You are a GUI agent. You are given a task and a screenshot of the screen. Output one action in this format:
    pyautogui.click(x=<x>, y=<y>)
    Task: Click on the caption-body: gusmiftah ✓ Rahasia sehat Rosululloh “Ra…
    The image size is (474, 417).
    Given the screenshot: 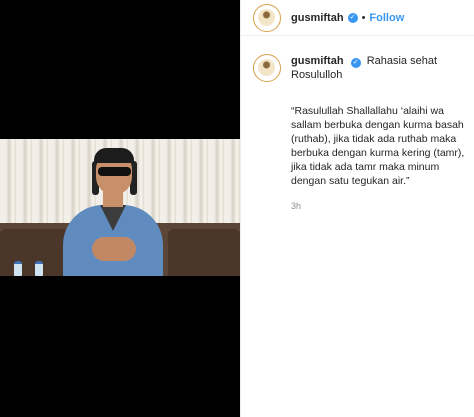 What is the action you would take?
    pyautogui.click(x=382, y=132)
    